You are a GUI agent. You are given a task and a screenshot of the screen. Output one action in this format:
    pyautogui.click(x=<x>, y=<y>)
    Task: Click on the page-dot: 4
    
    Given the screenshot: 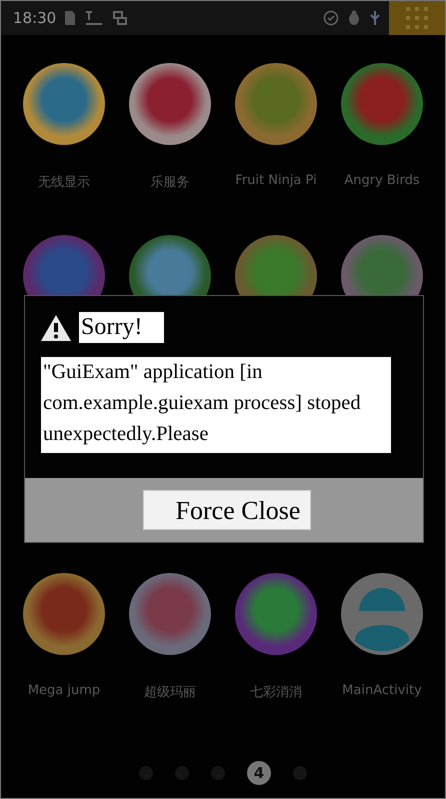 What is the action you would take?
    pyautogui.click(x=259, y=773)
    